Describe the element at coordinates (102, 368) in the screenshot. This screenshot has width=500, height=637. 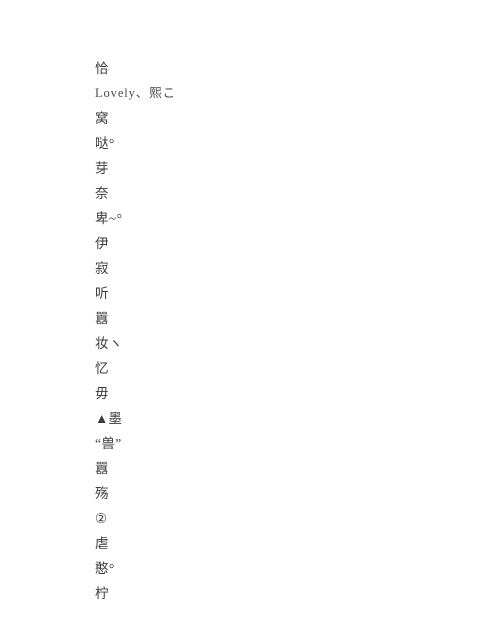
I see `text-line: 忆` at that location.